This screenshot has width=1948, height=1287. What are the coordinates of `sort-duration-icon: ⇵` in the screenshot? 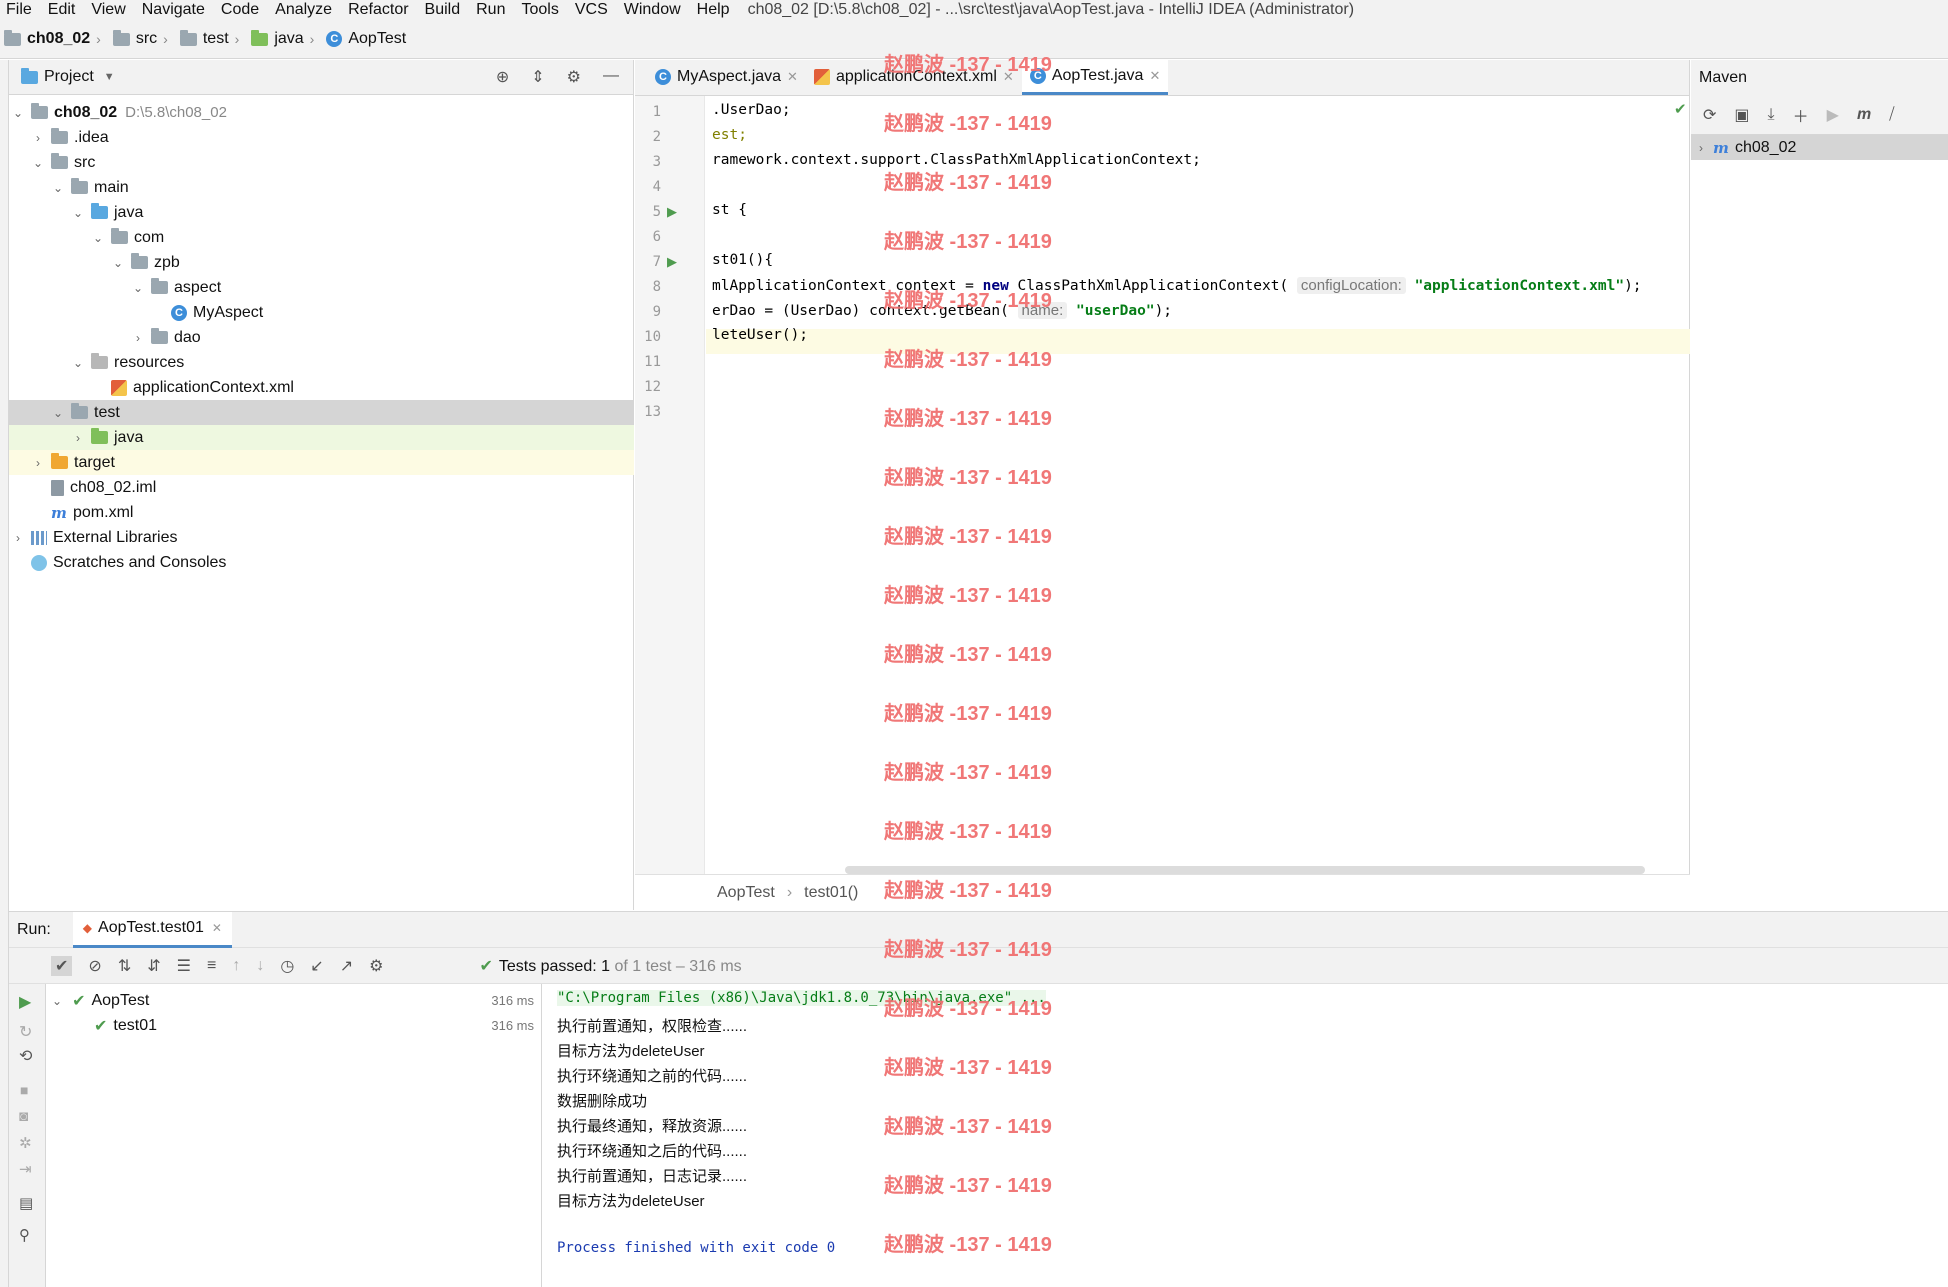 It's located at (153, 966).